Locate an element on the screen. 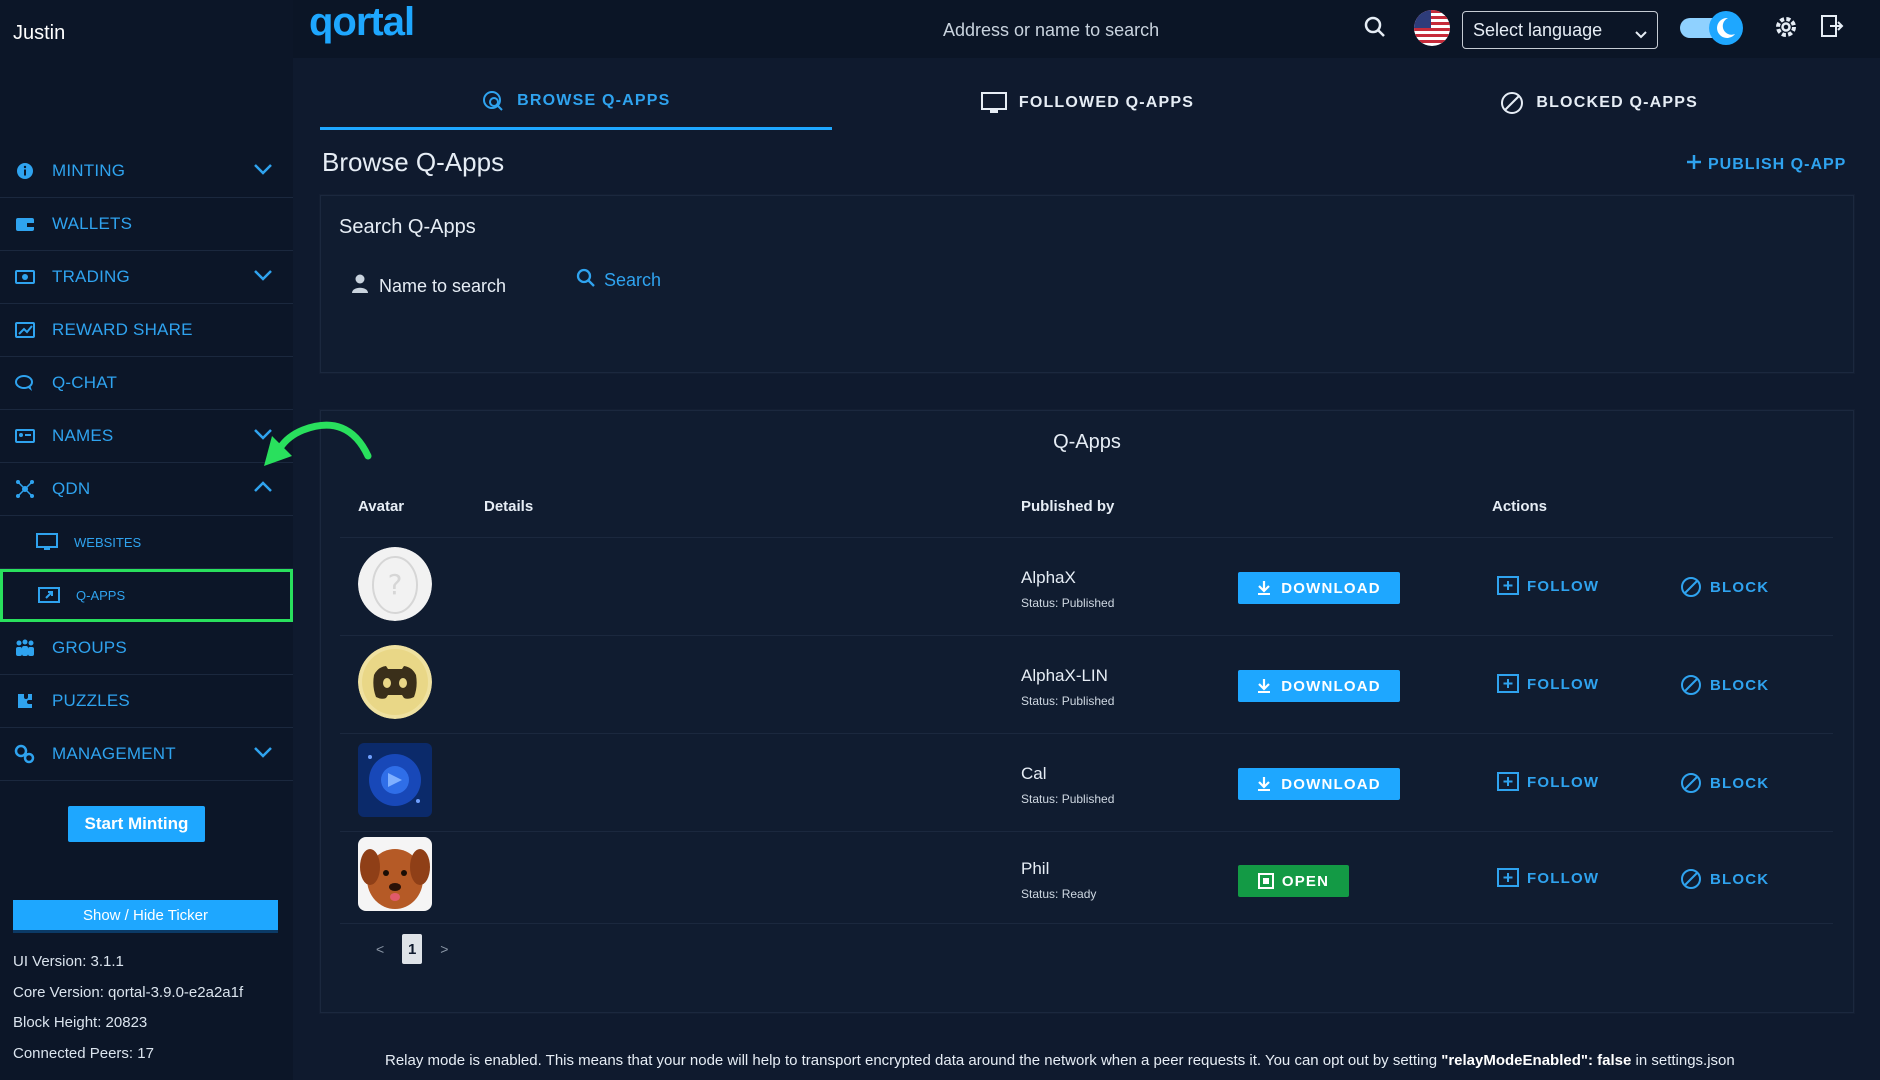 This screenshot has width=1880, height=1080. publish-q-app-button: PUBLISH Q-APP is located at coordinates (1766, 164).